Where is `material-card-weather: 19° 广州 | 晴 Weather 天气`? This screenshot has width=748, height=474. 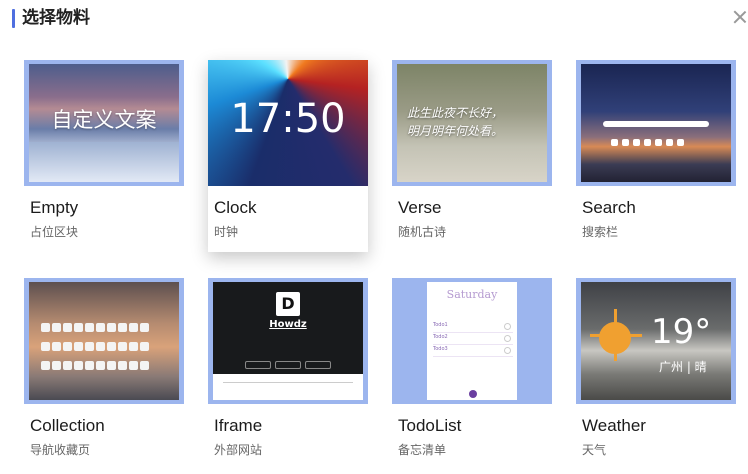 material-card-weather: 19° 广州 | 晴 Weather 天气 is located at coordinates (656, 374).